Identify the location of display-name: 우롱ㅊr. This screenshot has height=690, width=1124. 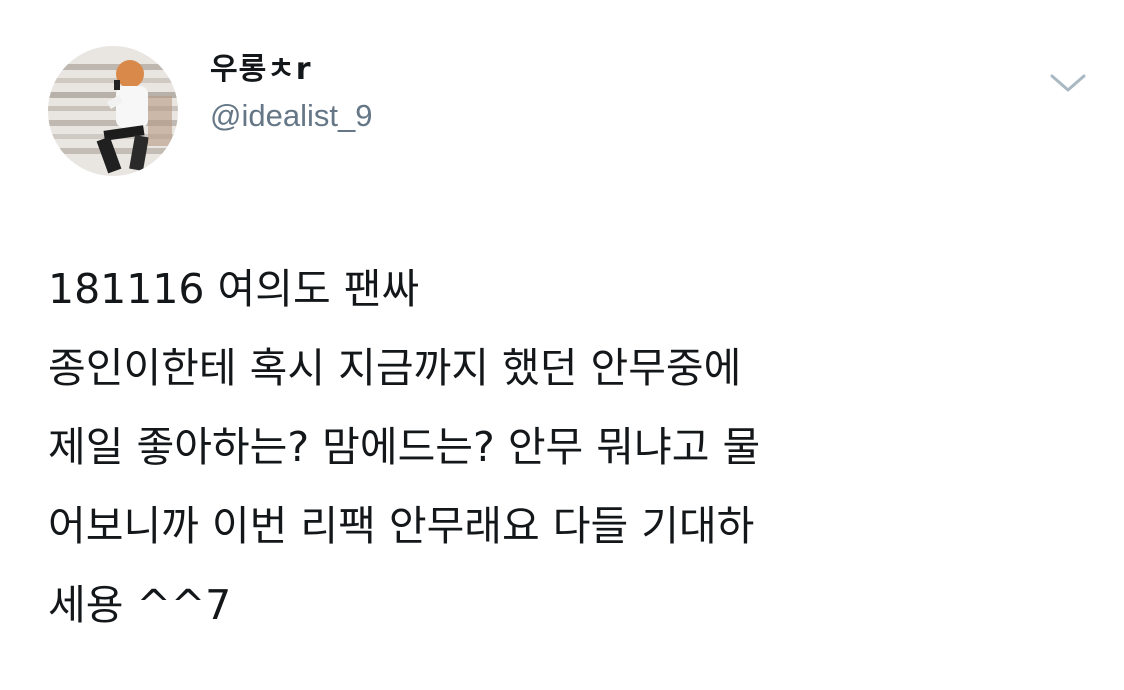
(291, 70).